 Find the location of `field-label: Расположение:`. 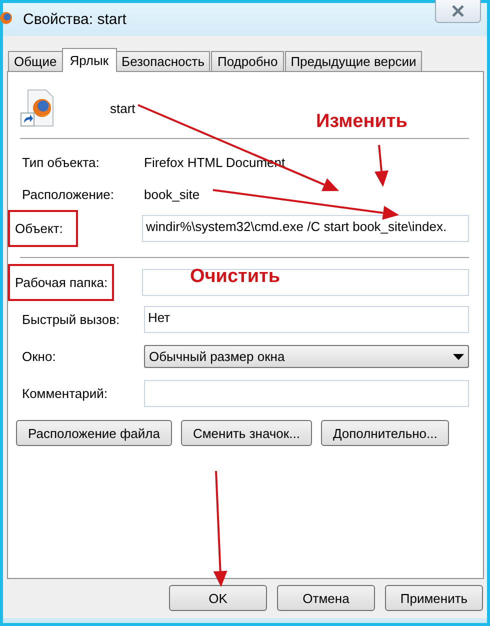

field-label: Расположение: is located at coordinates (68, 194).